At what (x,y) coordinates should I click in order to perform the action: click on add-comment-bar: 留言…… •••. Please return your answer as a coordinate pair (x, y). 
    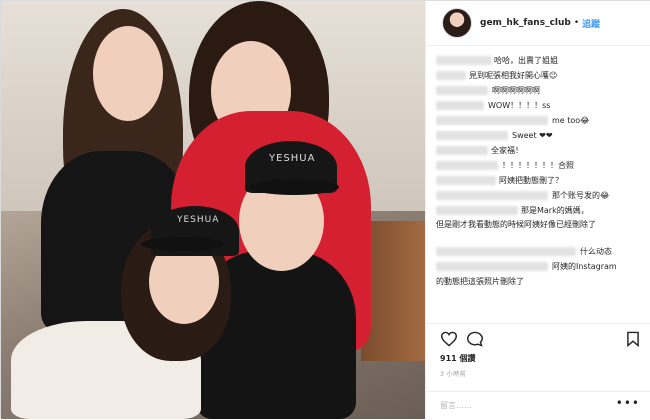
    Looking at the image, I should click on (538, 405).